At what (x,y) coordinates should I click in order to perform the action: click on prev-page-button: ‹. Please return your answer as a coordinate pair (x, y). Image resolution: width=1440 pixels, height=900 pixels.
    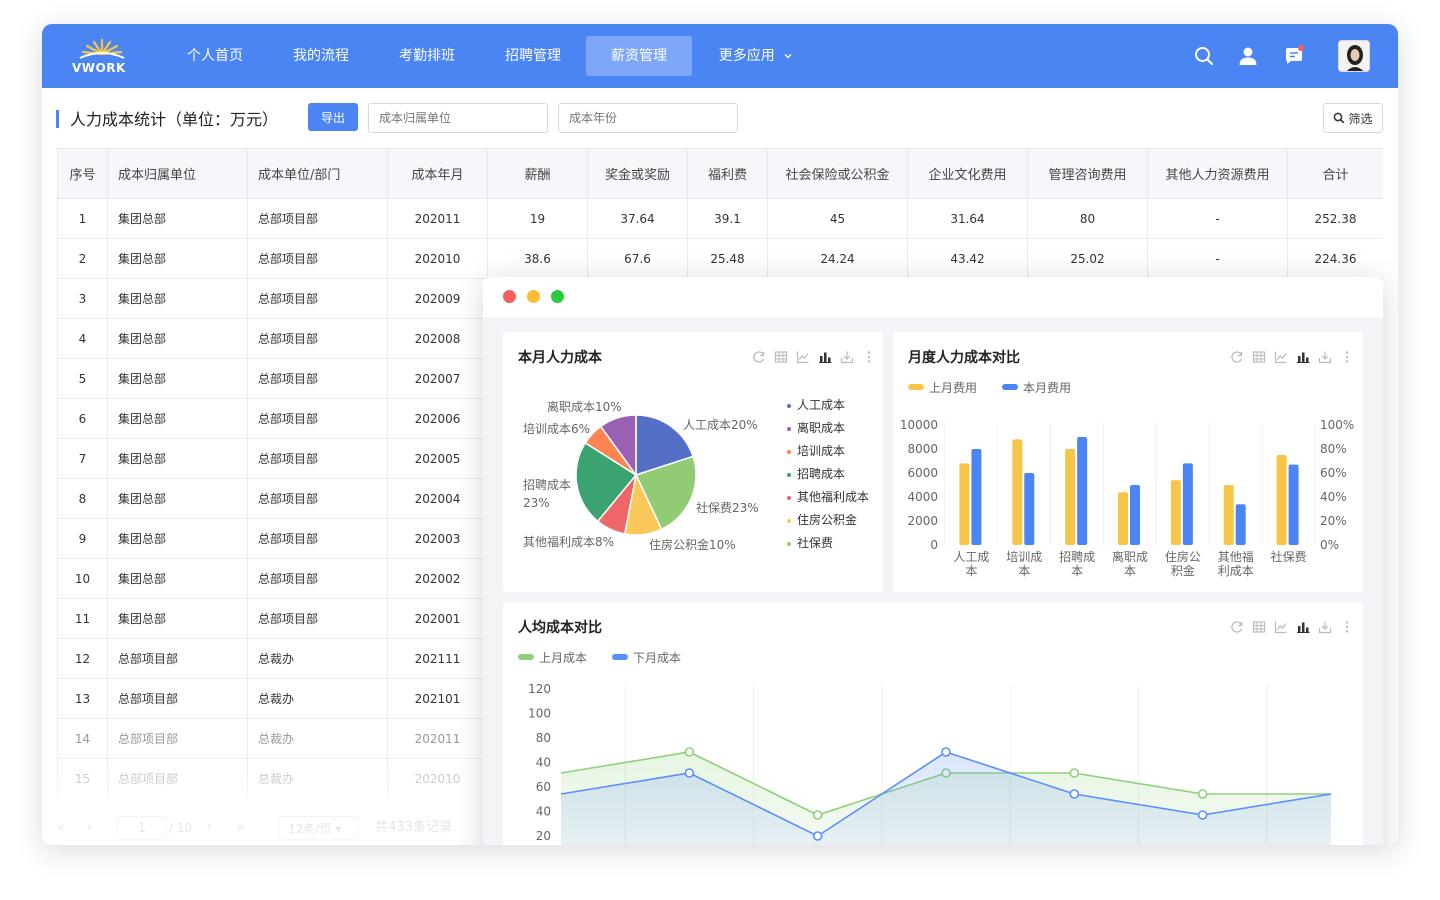
    Looking at the image, I should click on (89, 828).